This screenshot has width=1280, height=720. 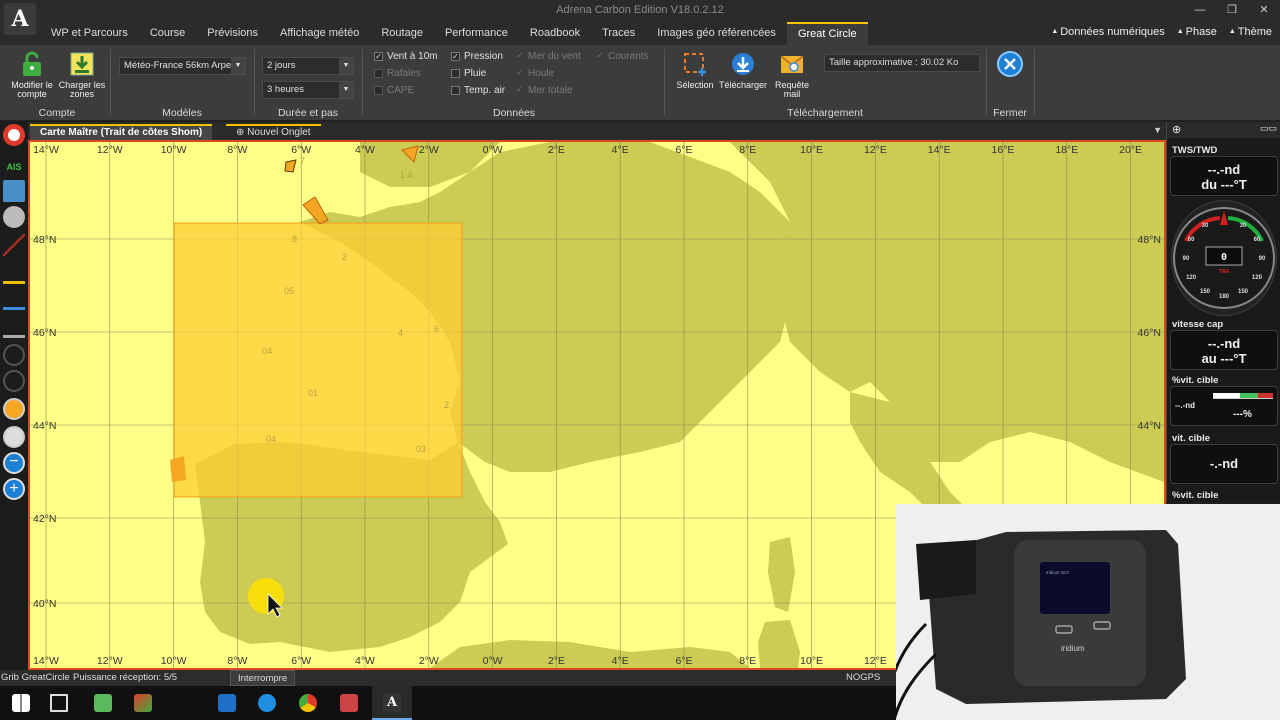 I want to click on duration-select: 2 jours ▼, so click(x=308, y=66).